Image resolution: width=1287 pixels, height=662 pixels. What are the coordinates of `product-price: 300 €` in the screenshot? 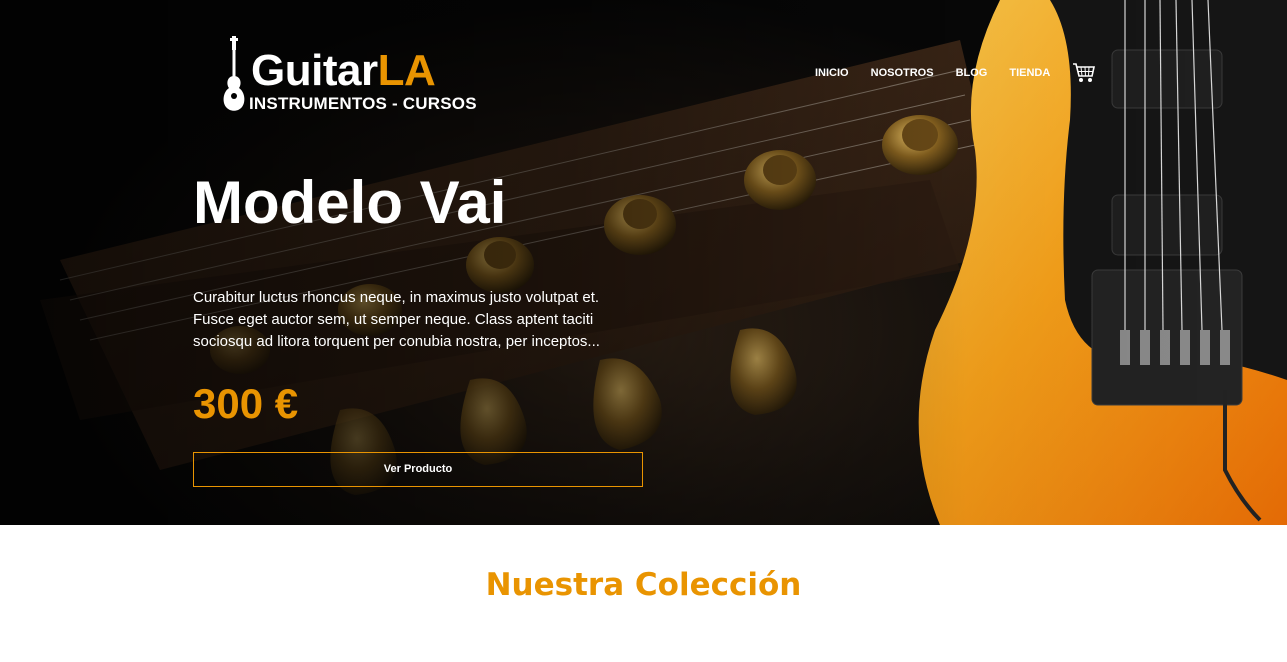 It's located at (246, 403).